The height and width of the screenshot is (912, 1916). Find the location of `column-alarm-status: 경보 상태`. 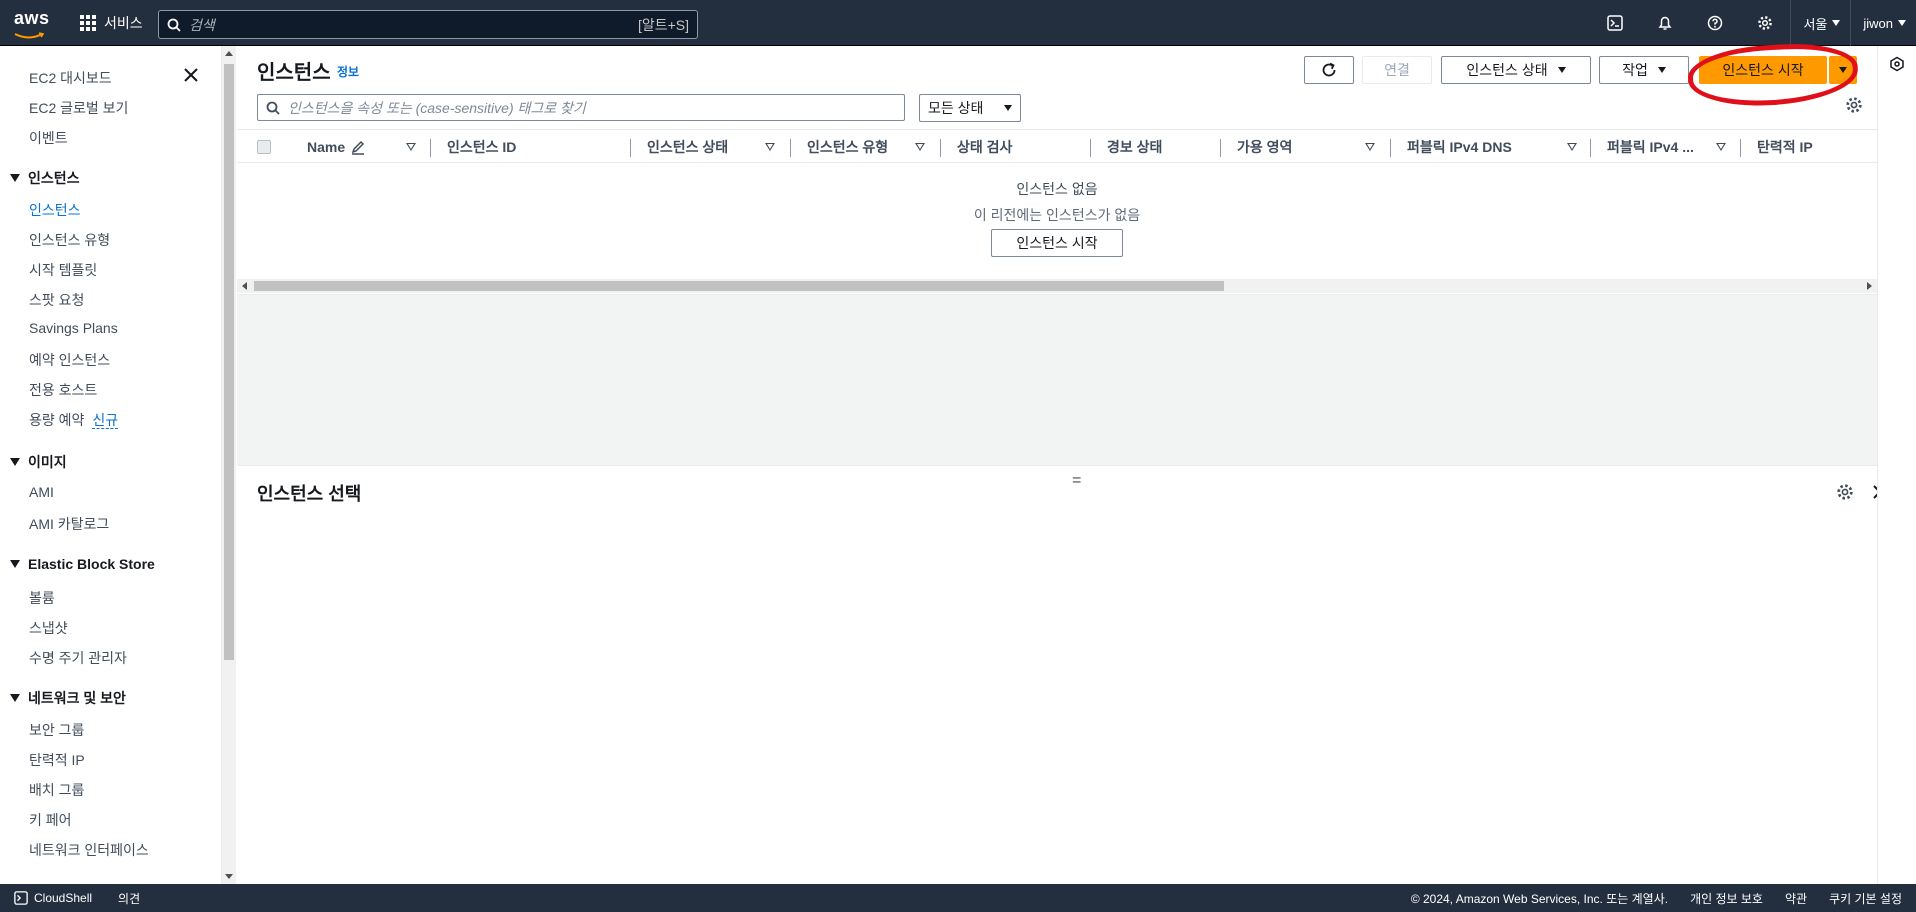

column-alarm-status: 경보 상태 is located at coordinates (1134, 147).